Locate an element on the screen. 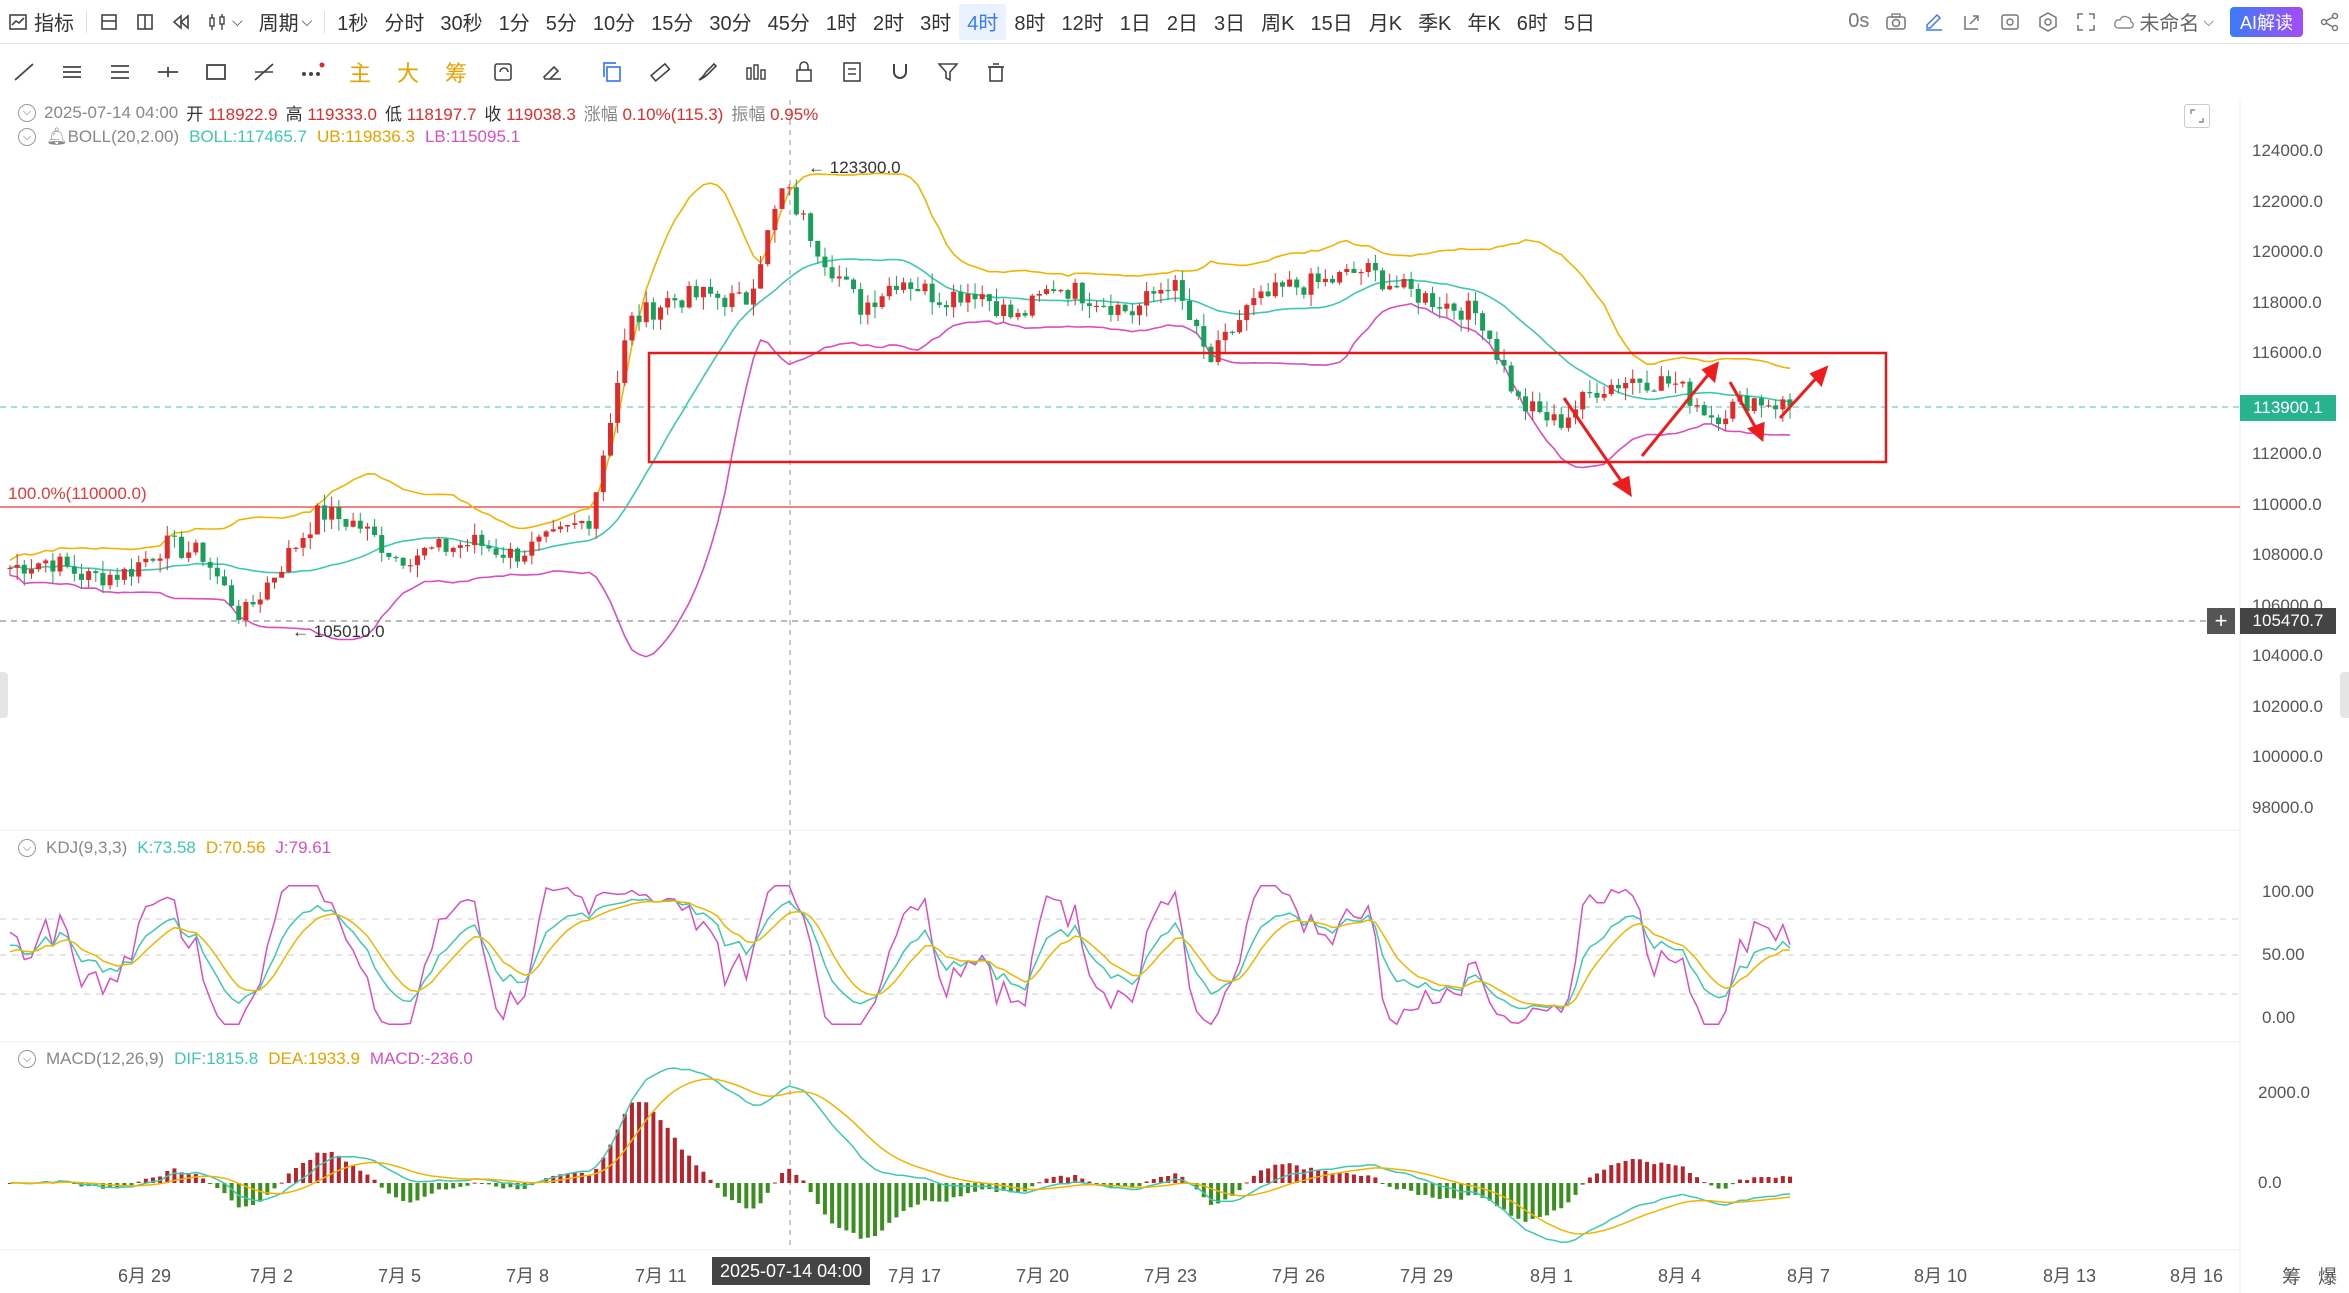 This screenshot has height=1293, width=2349. kdj-d-line is located at coordinates (900, 954).